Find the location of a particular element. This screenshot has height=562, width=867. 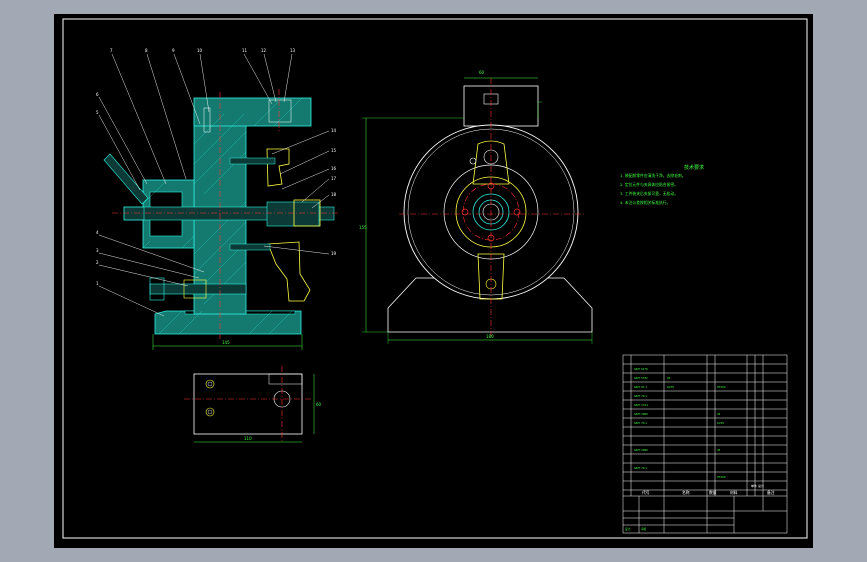

balloon-5: 5 is located at coordinates (97, 112).